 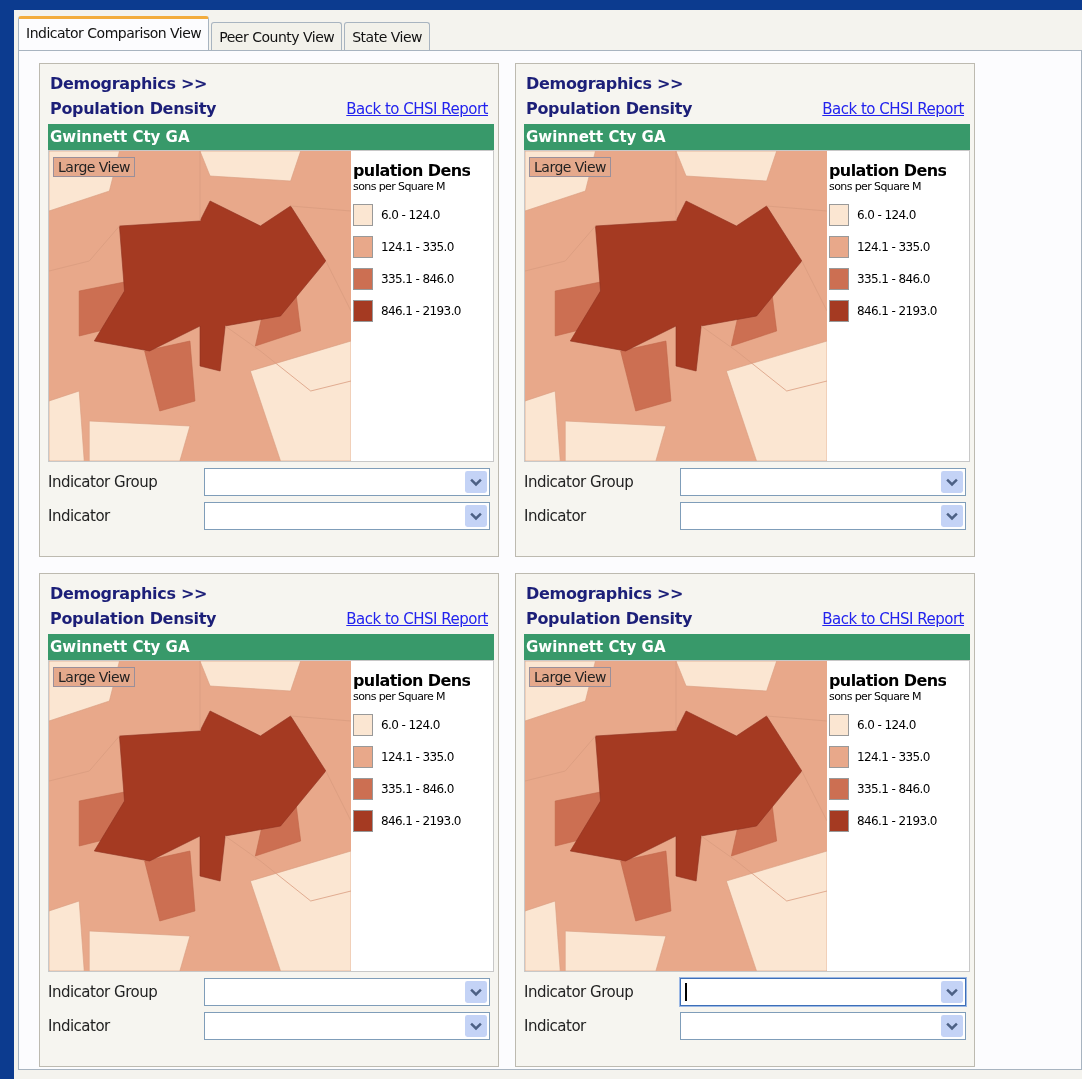 What do you see at coordinates (277, 36) in the screenshot?
I see `tab: Peer County View` at bounding box center [277, 36].